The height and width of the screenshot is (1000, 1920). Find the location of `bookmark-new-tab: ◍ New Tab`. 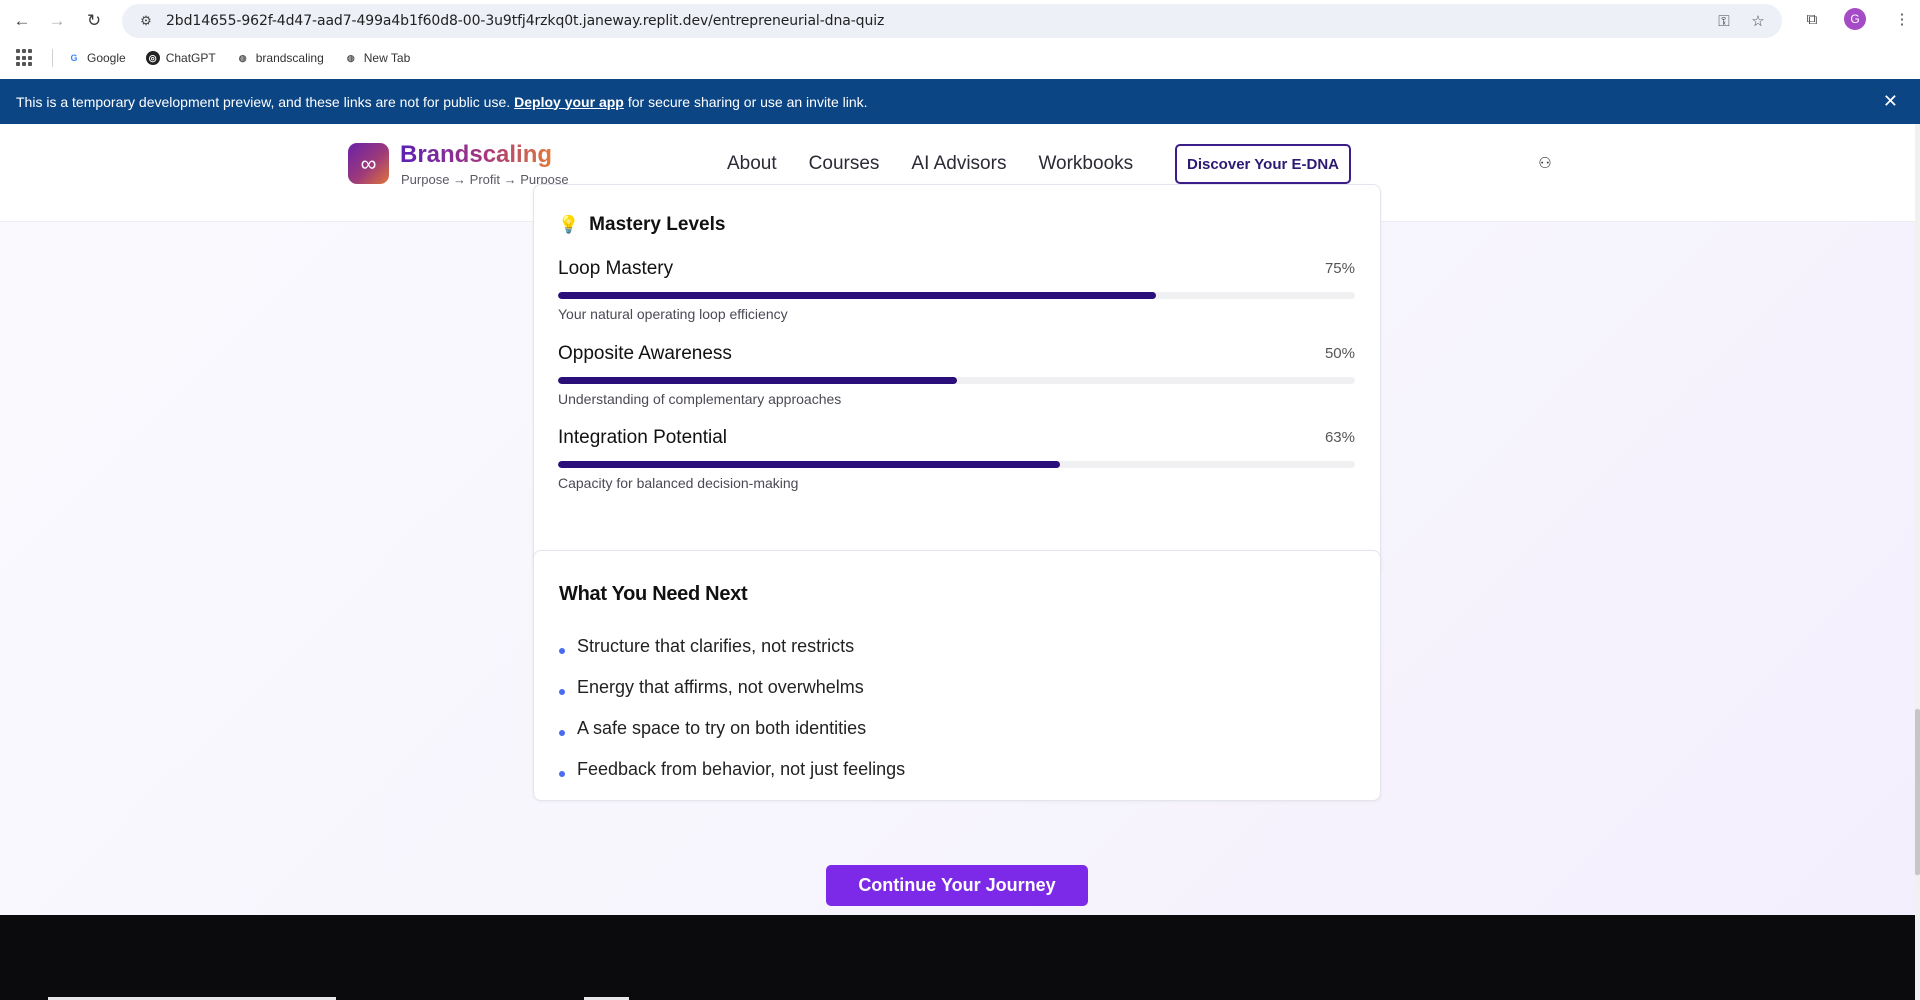

bookmark-new-tab: ◍ New Tab is located at coordinates (377, 58).